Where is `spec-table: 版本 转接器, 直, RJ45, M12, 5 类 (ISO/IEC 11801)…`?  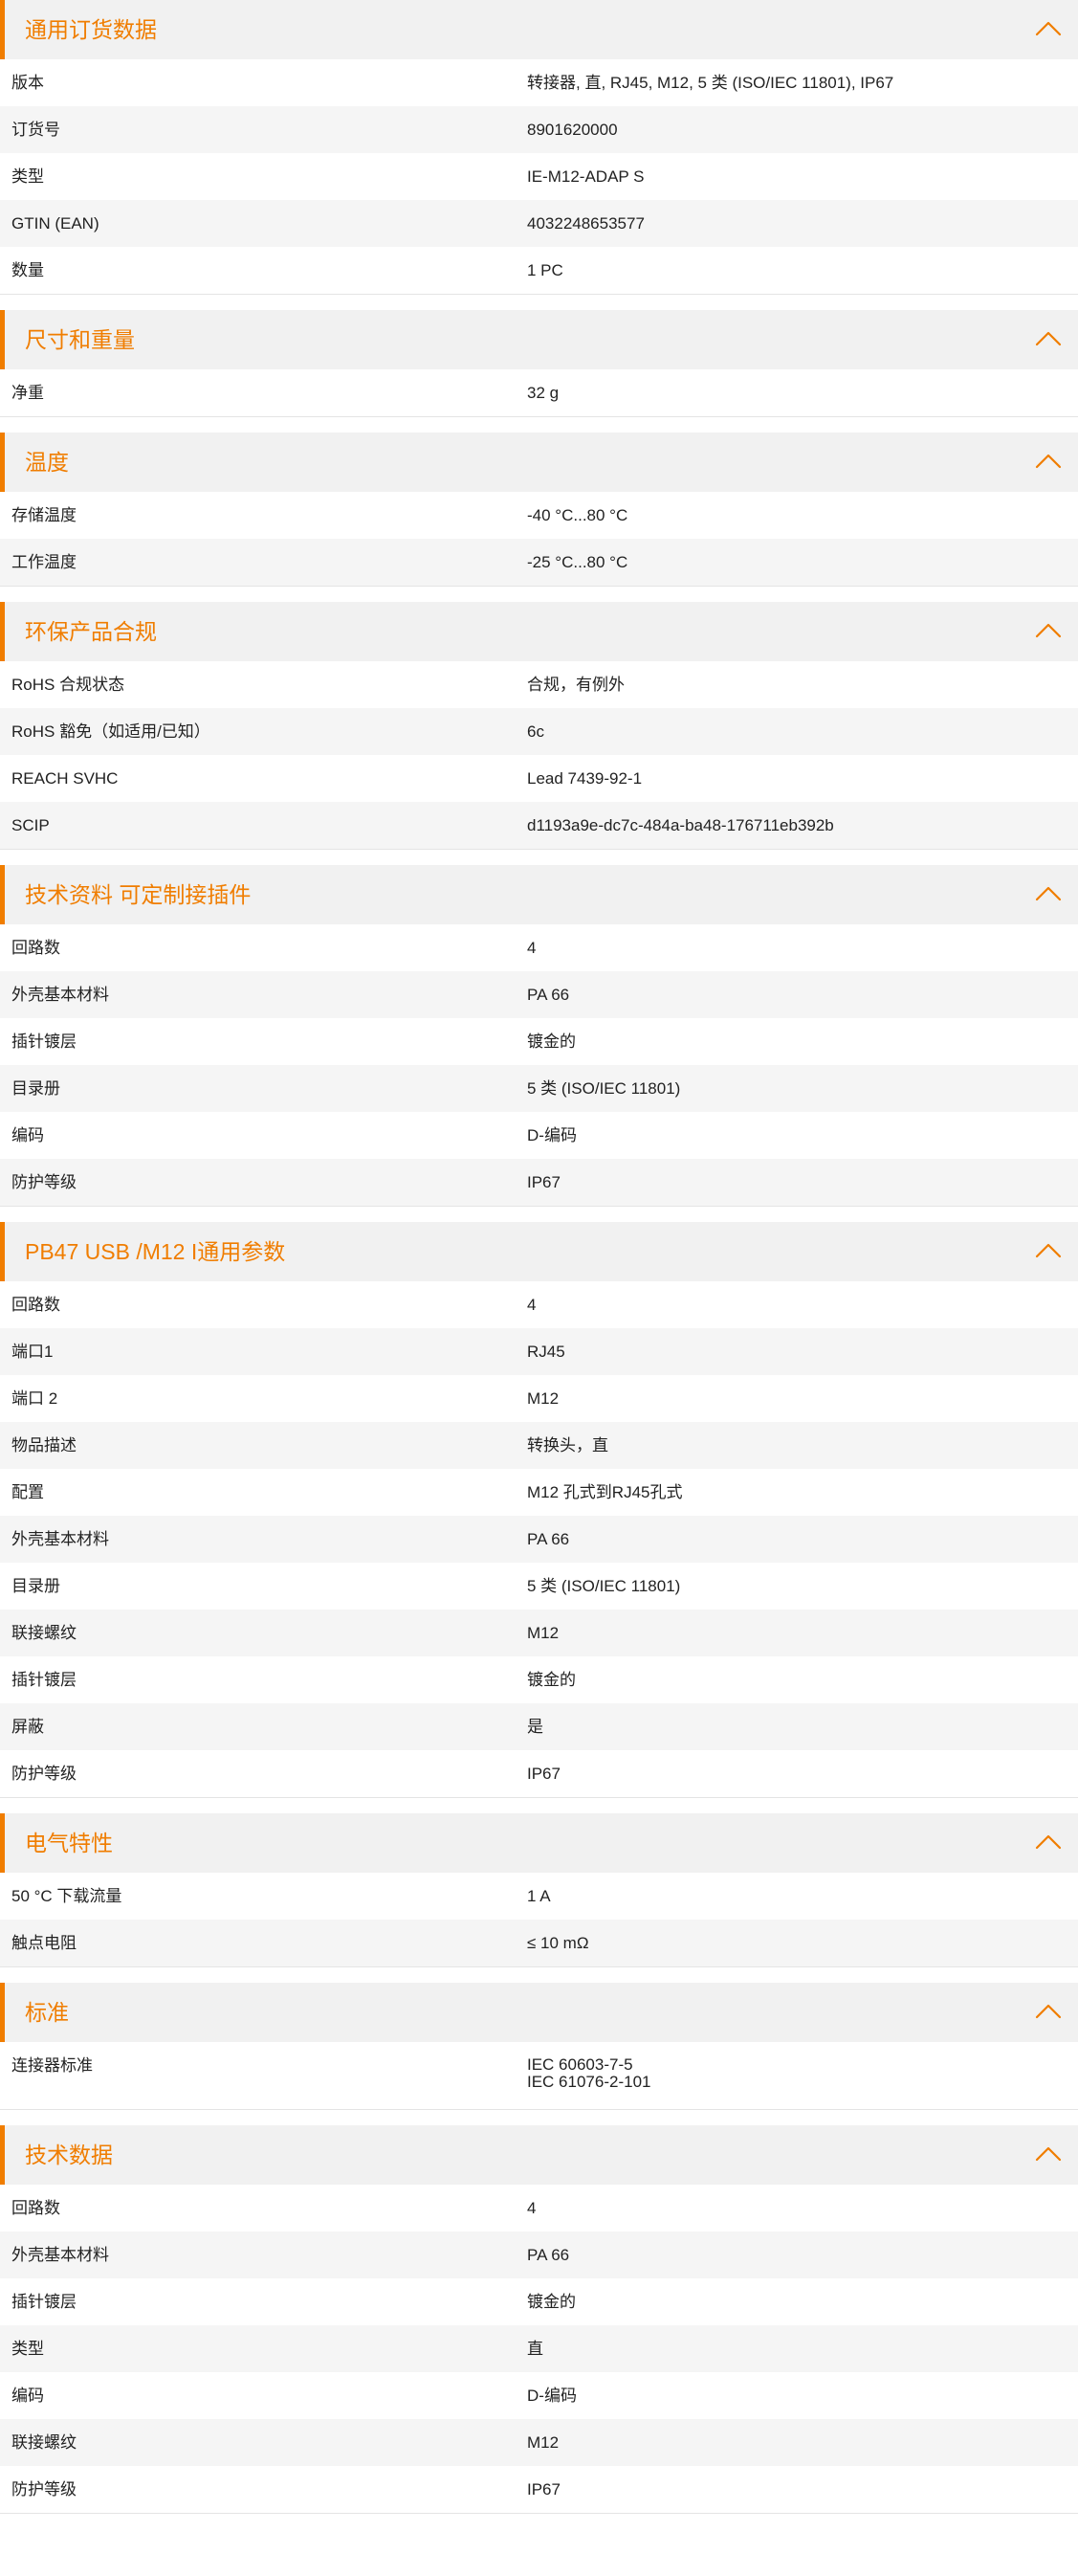 spec-table: 版本 转接器, 直, RJ45, M12, 5 类 (ISO/IEC 11801)… is located at coordinates (539, 177).